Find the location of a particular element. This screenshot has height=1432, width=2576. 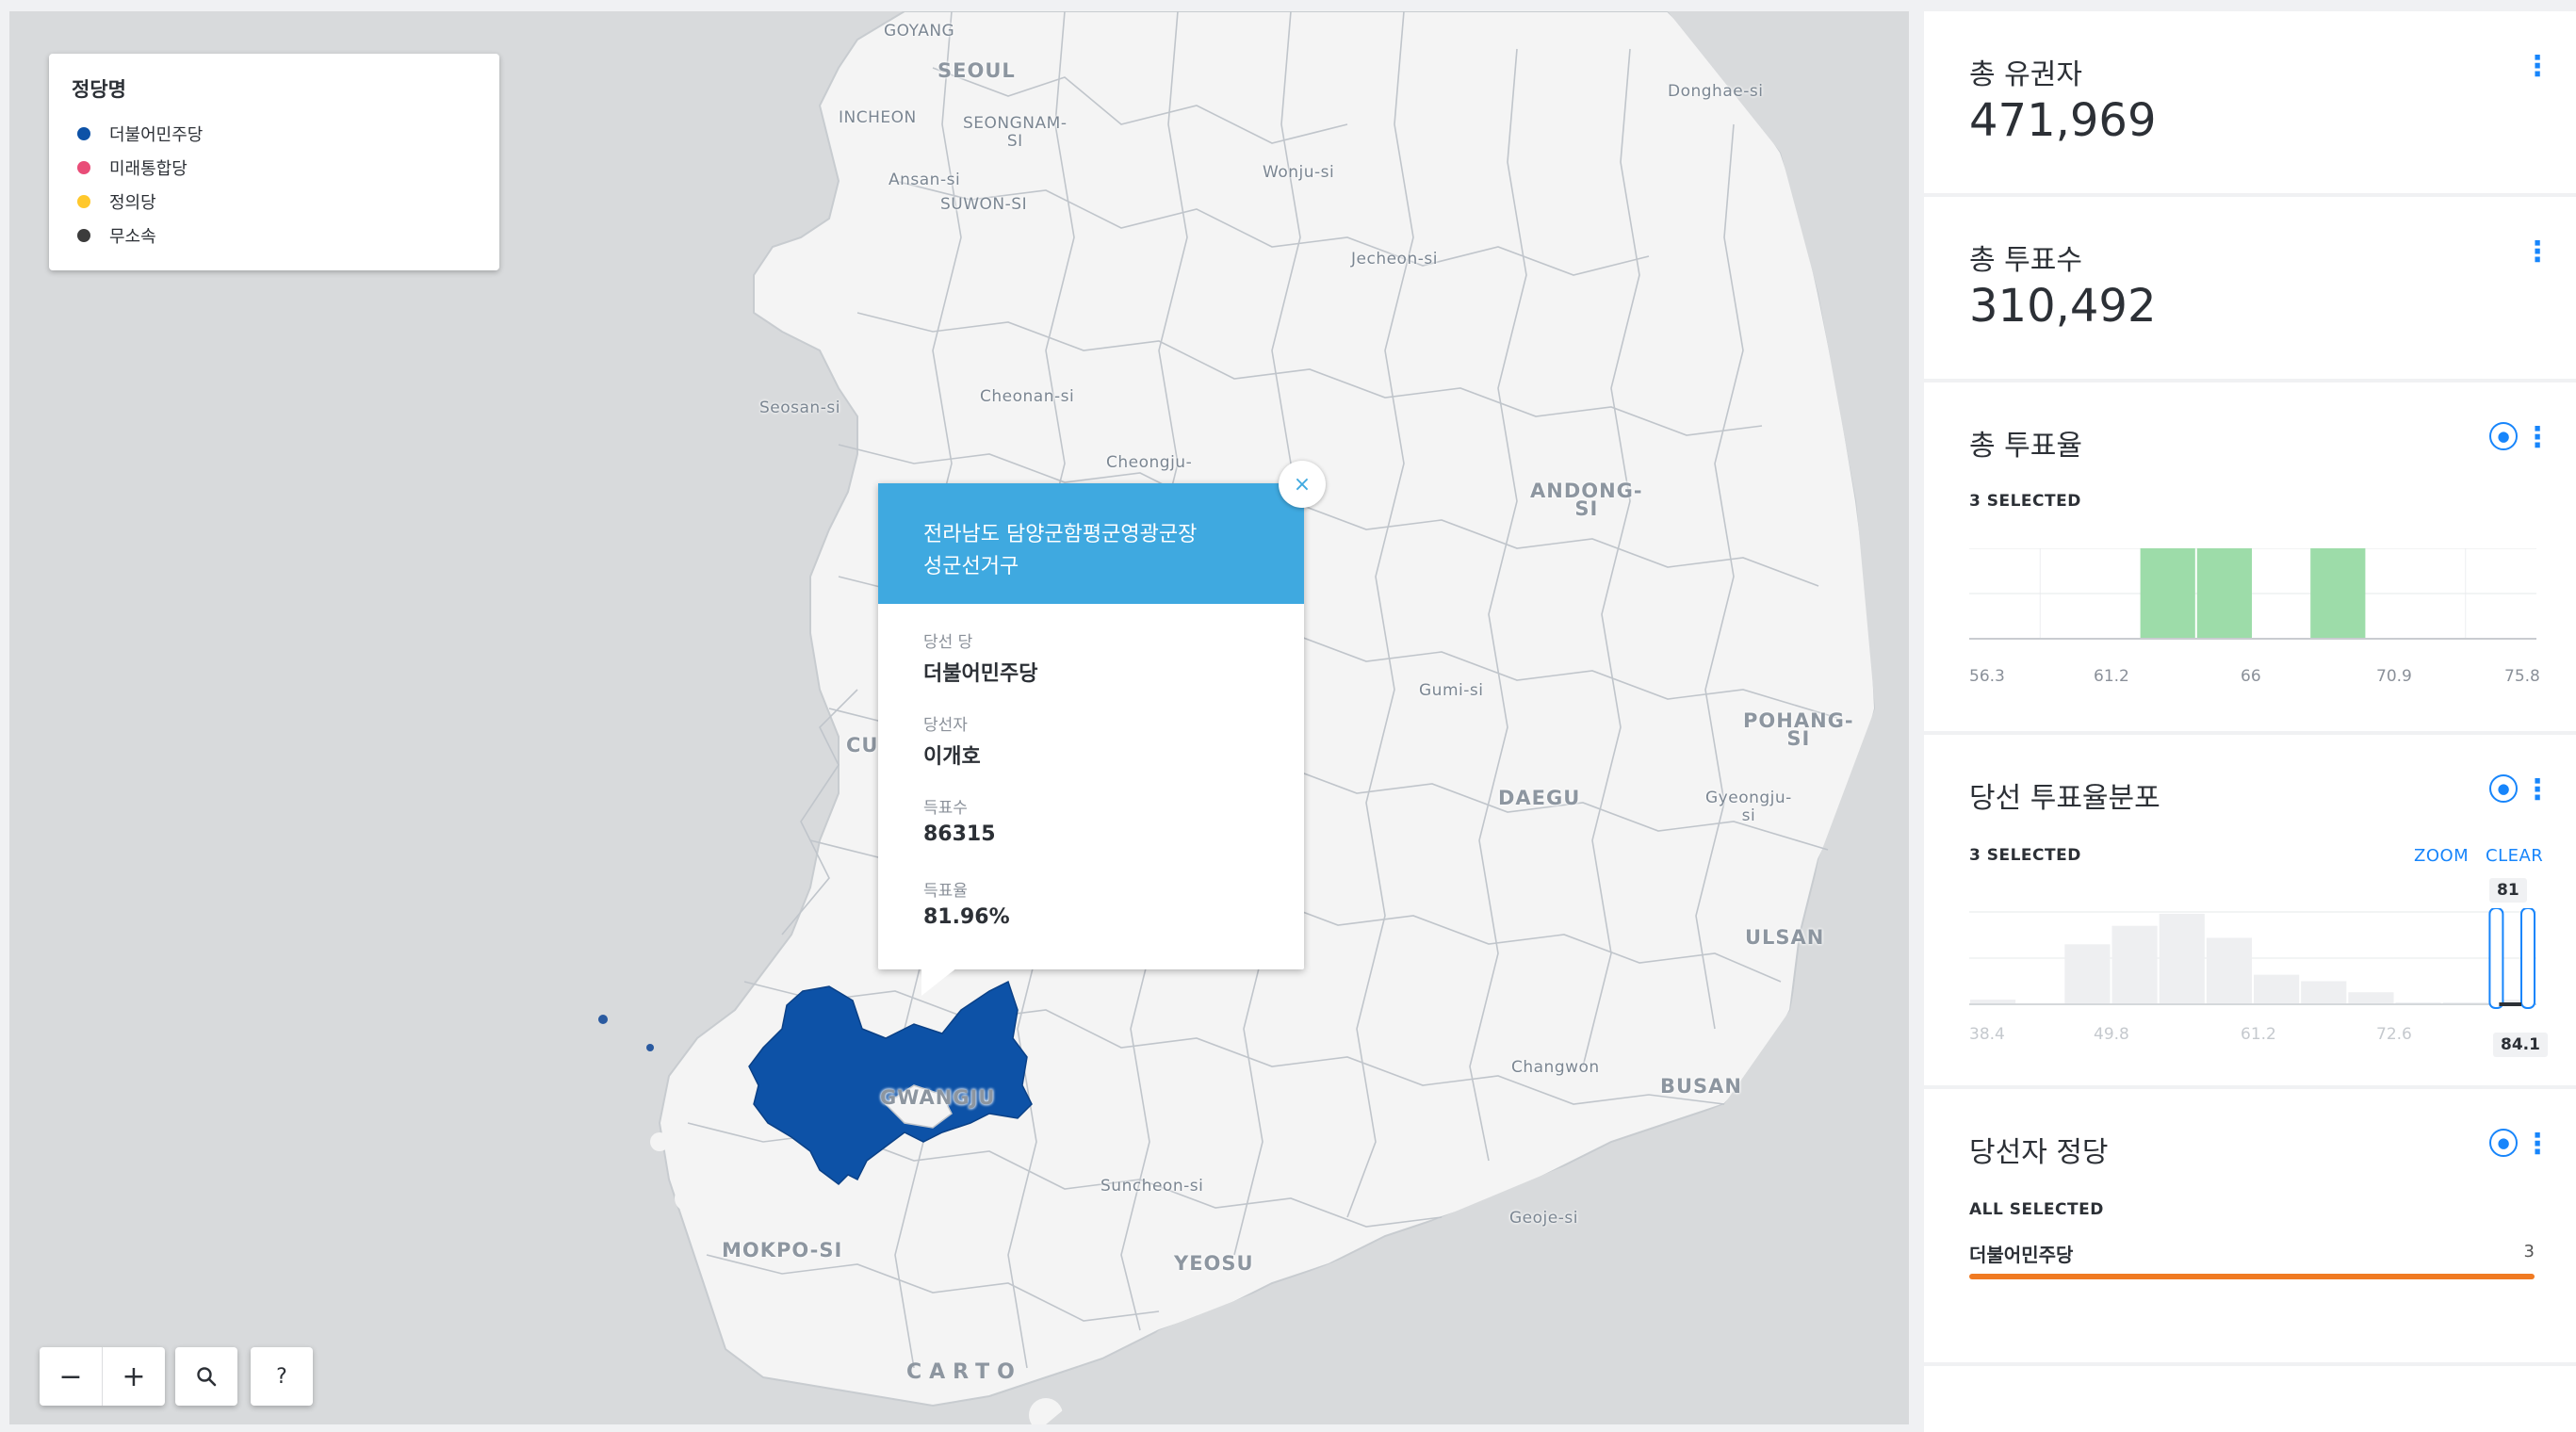

city-label: Geoje-si is located at coordinates (1543, 1219).